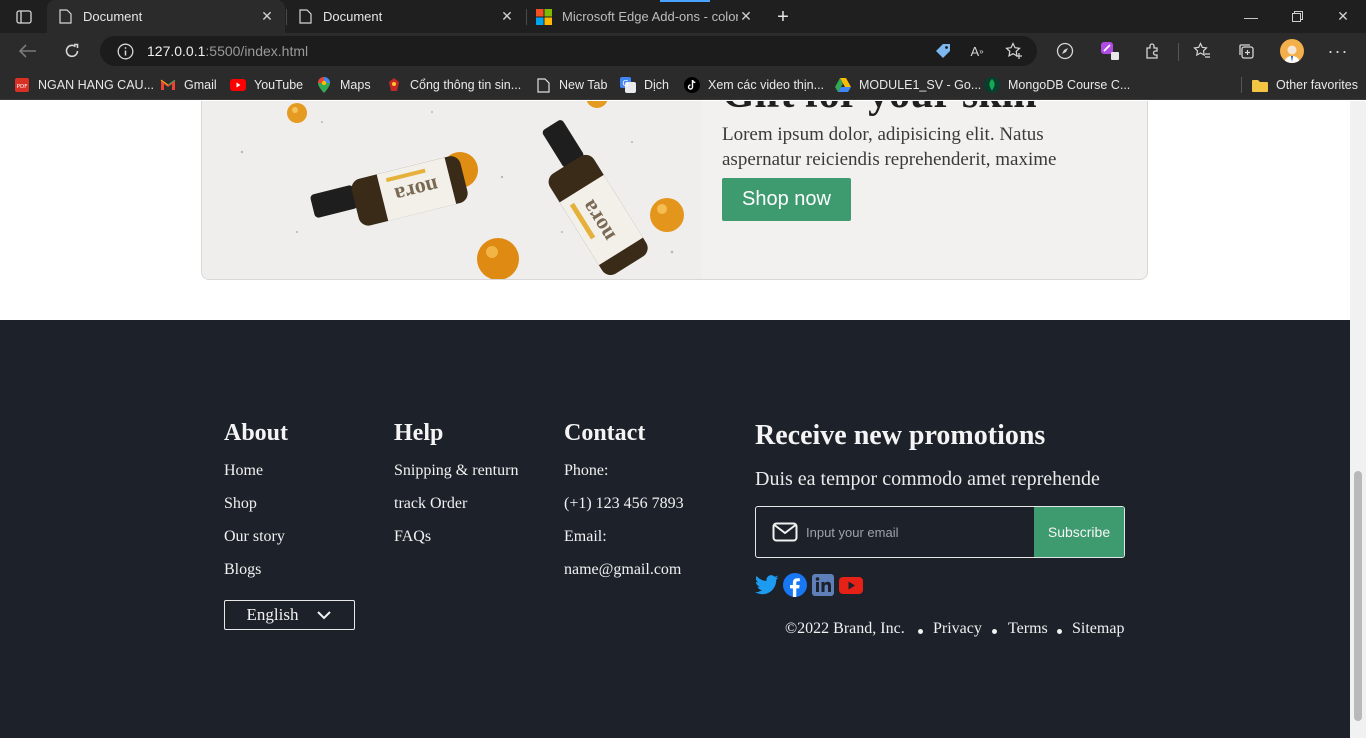  Describe the element at coordinates (624, 503) in the screenshot. I see `phone-number: (+1) 123 456 7893` at that location.